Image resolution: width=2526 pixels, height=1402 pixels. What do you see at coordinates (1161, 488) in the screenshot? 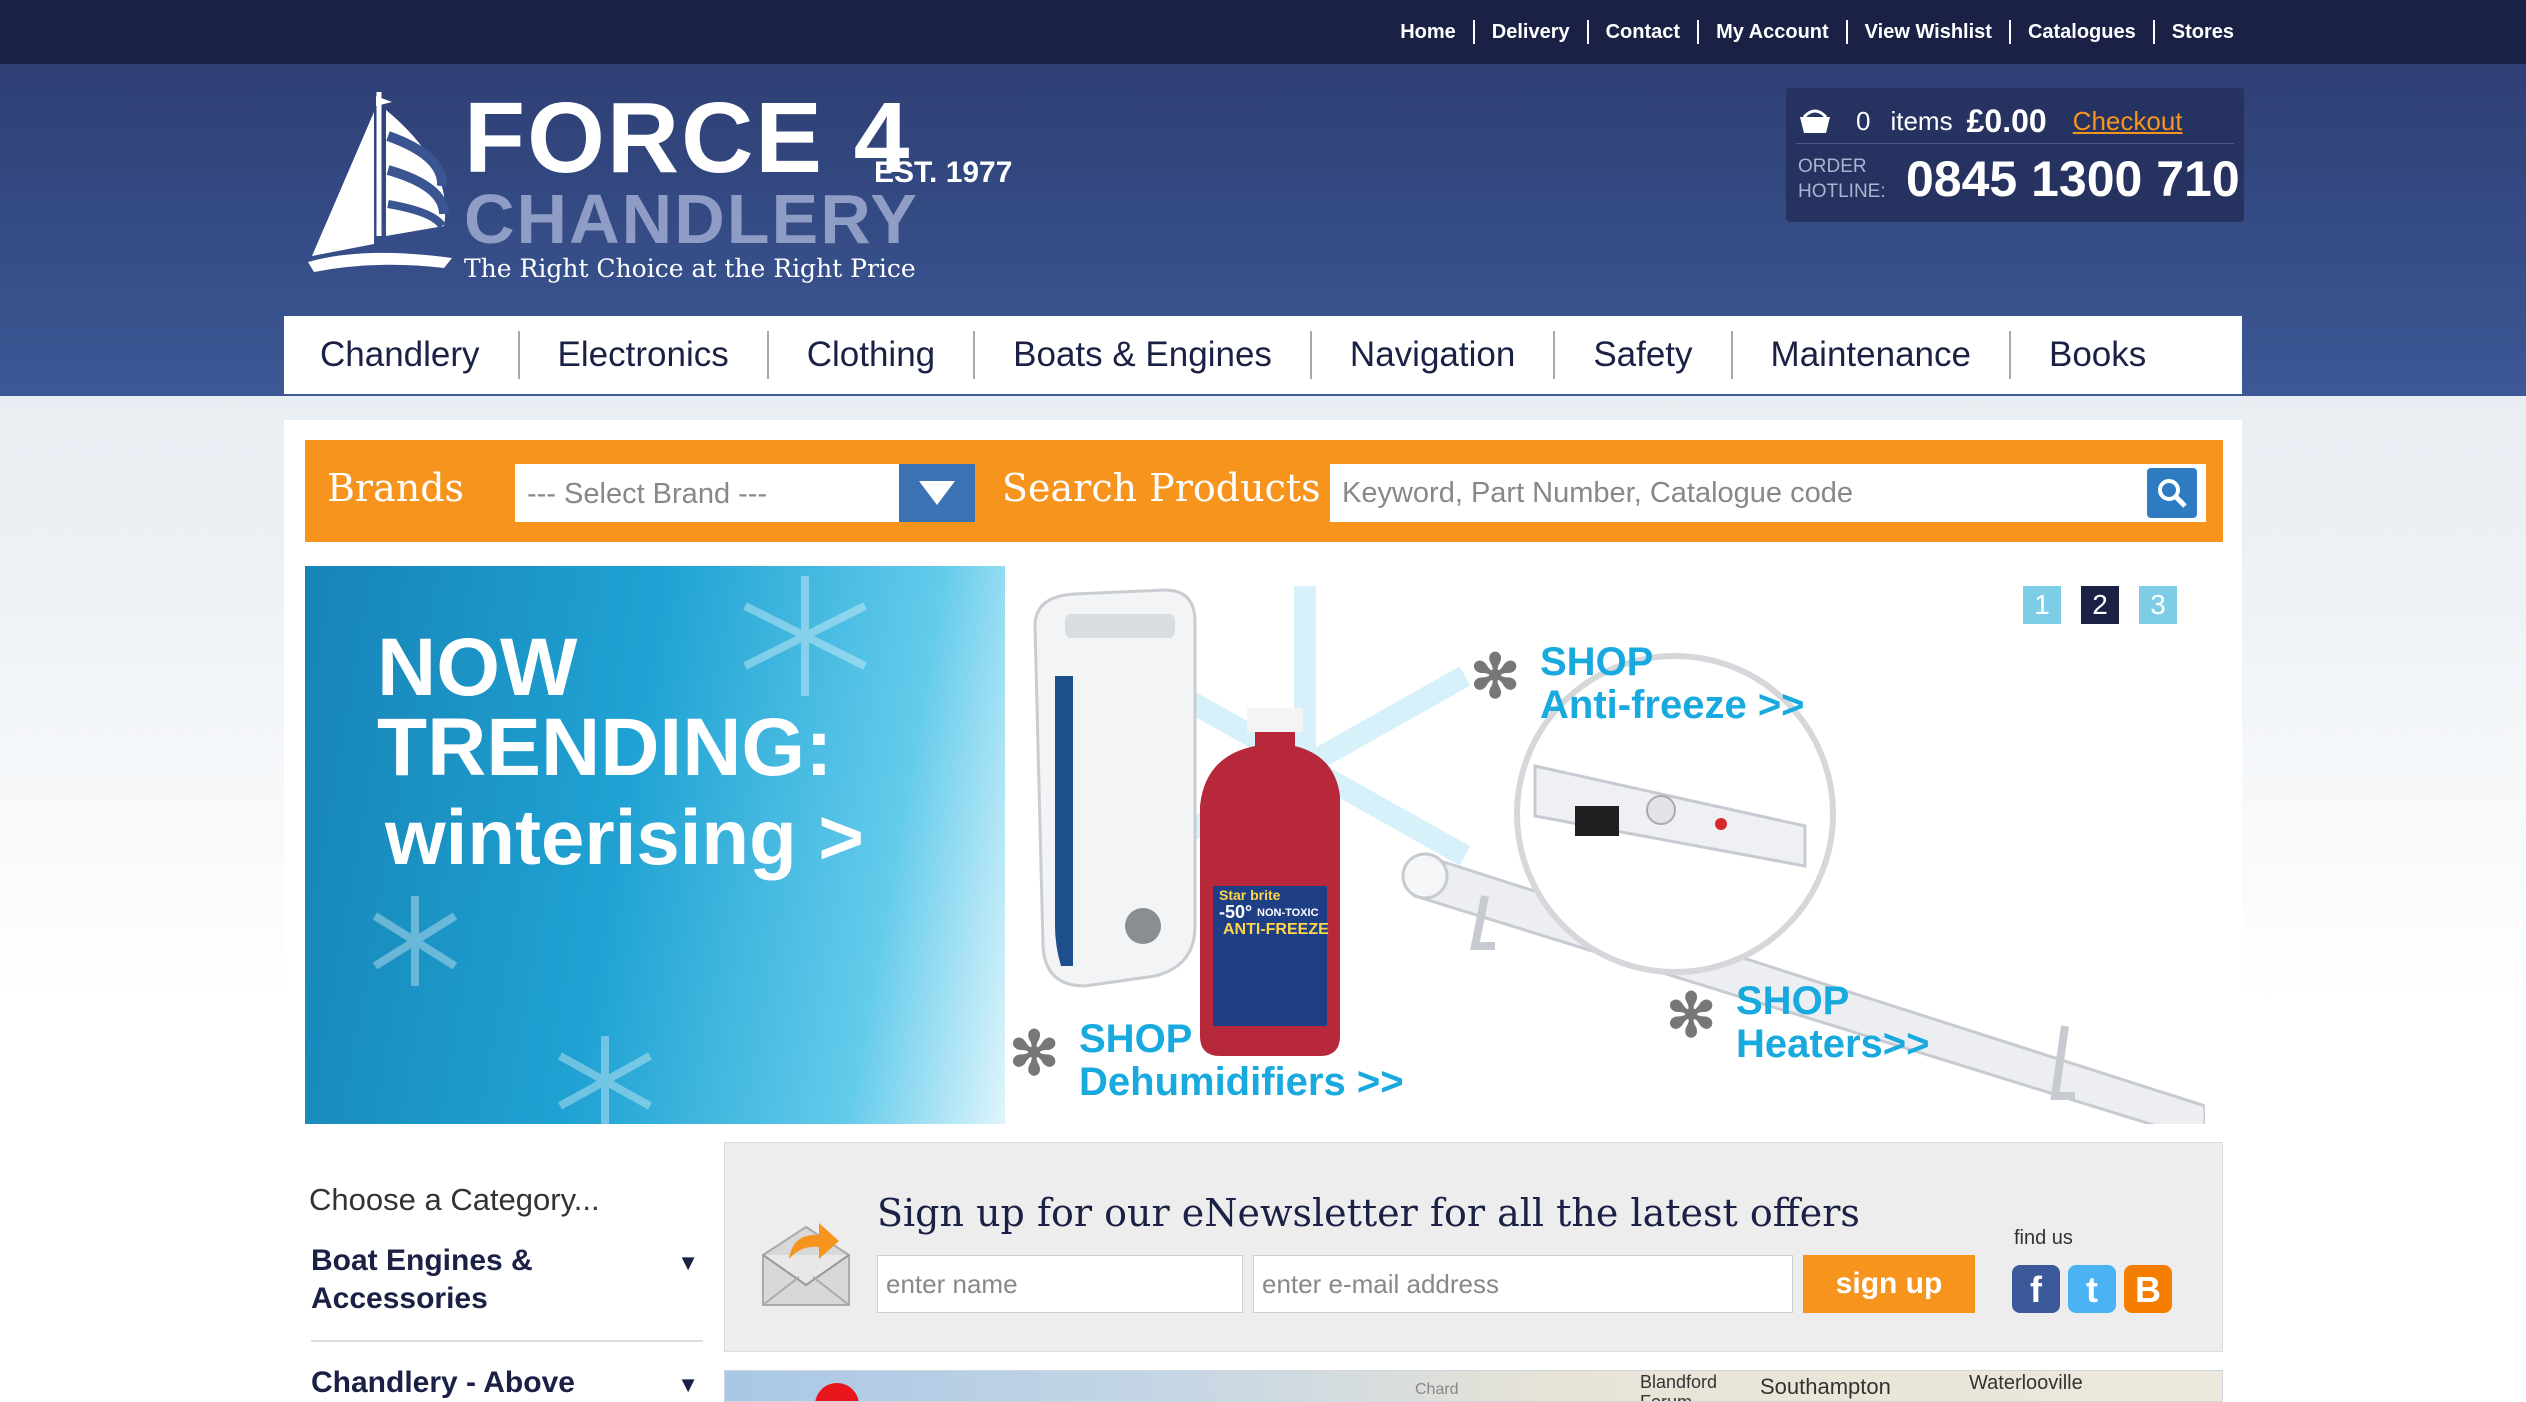
I see `search-products-label: Search Products` at bounding box center [1161, 488].